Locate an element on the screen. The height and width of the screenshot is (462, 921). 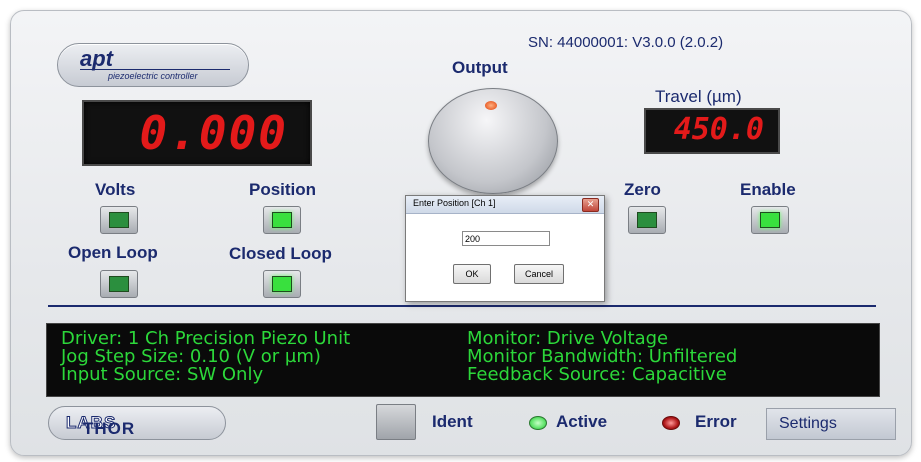
knob-indicator-icon is located at coordinates (491, 105).